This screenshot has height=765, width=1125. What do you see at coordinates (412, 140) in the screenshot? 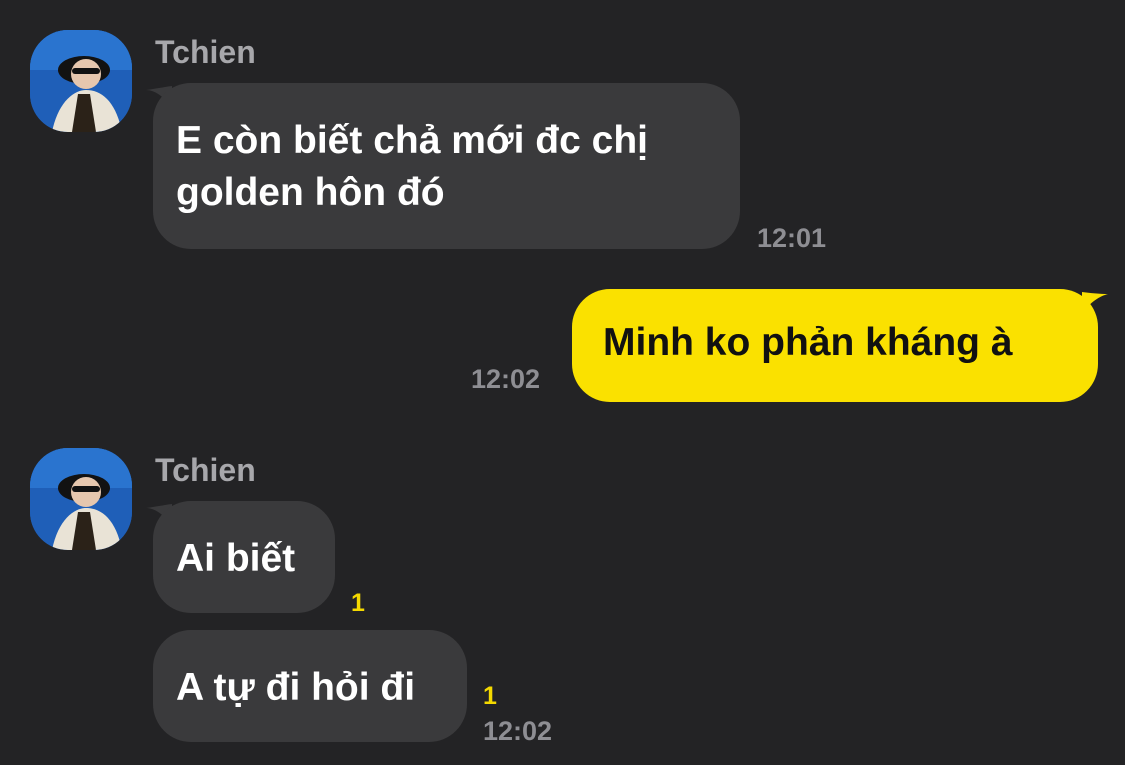
I see `message-text-line: E còn biết chả mới đc chị` at bounding box center [412, 140].